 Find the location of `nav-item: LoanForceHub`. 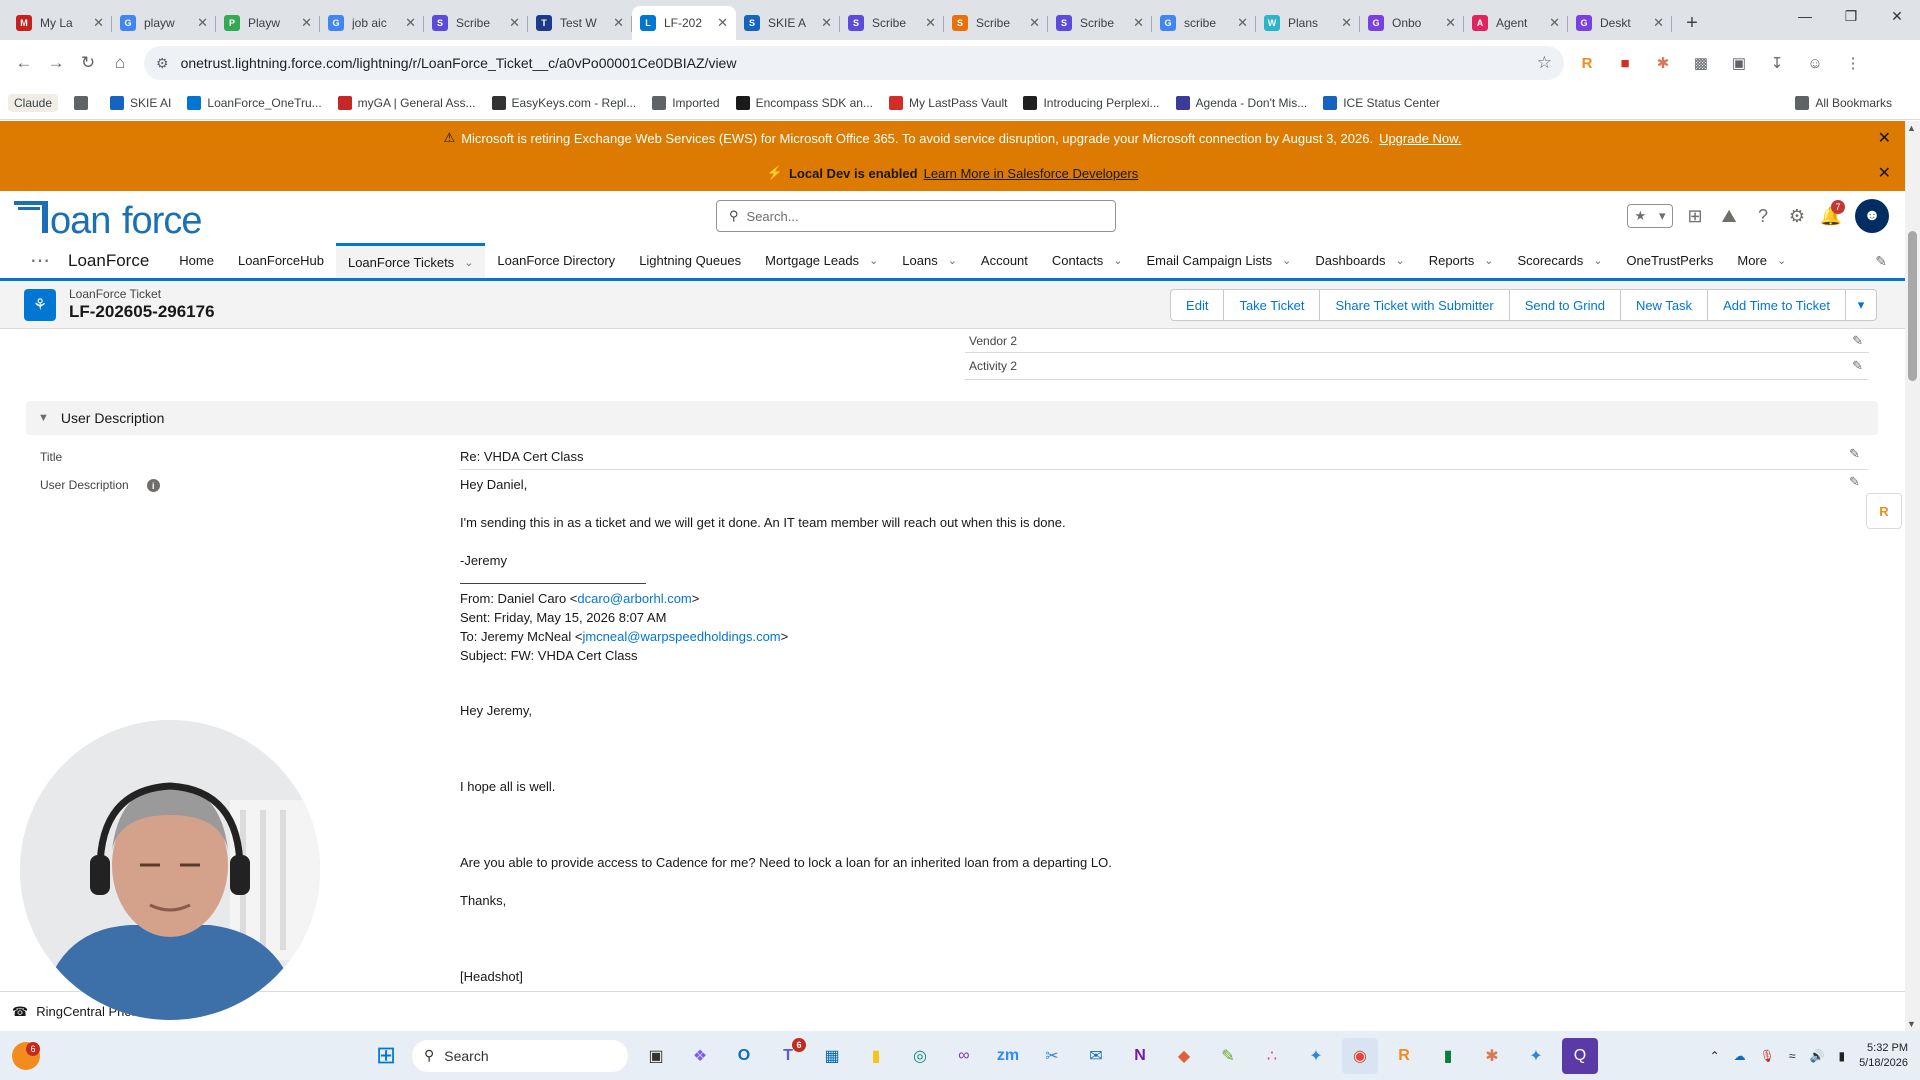

nav-item: LoanForceHub is located at coordinates (281, 260).